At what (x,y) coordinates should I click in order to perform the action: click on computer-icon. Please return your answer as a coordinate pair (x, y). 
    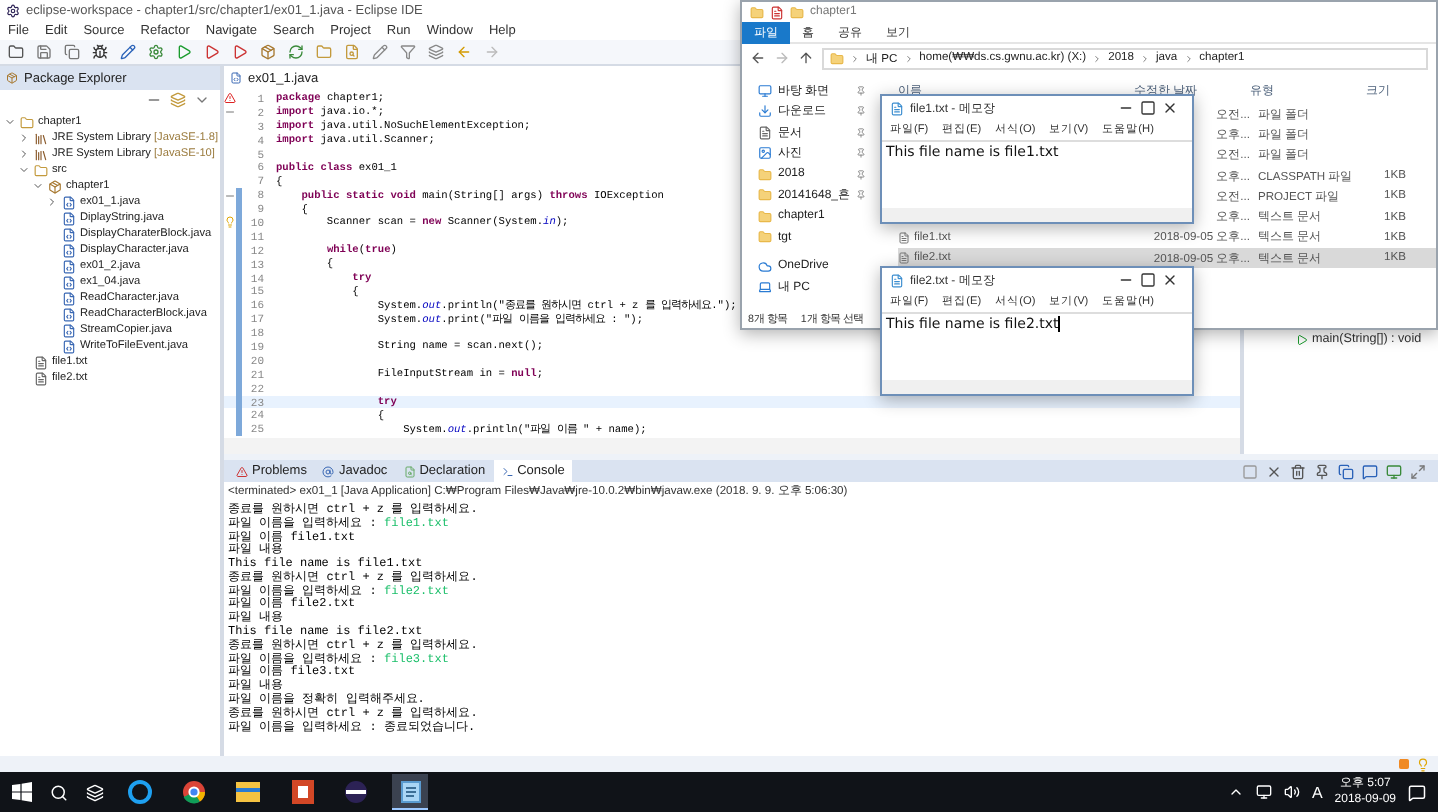
    Looking at the image, I should click on (765, 287).